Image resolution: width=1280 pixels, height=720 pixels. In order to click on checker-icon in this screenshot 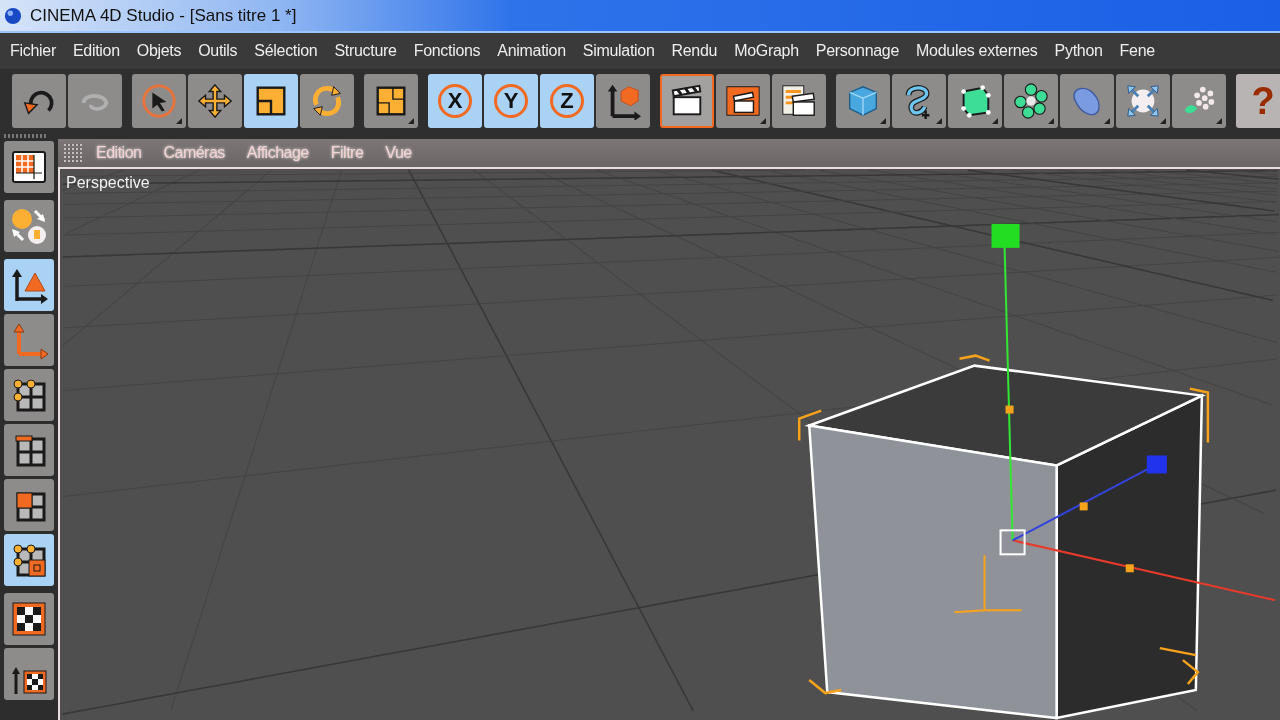, I will do `click(29, 619)`.